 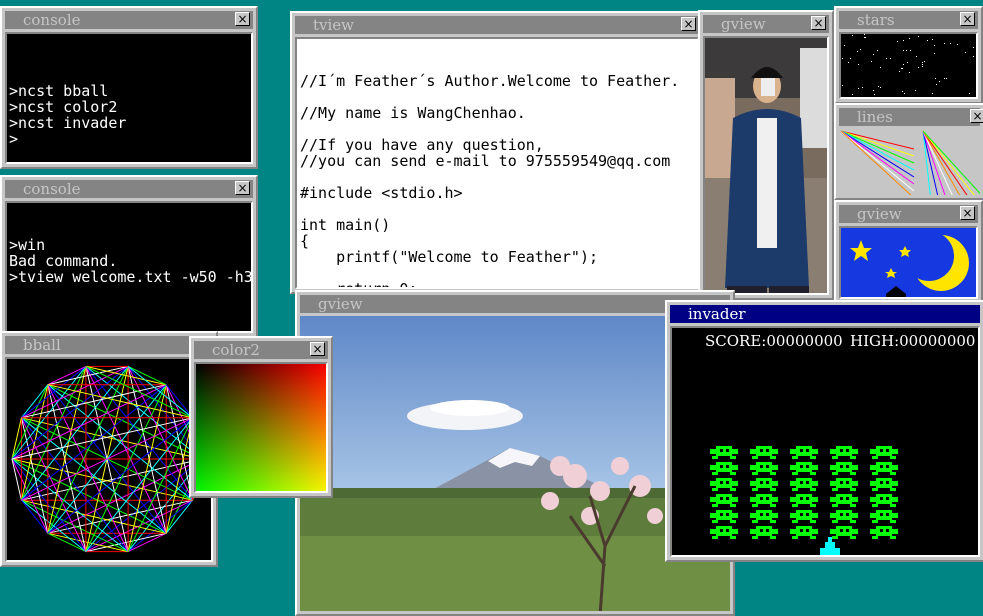 I want to click on text-line: //My name is WangChenhao., so click(x=413, y=113).